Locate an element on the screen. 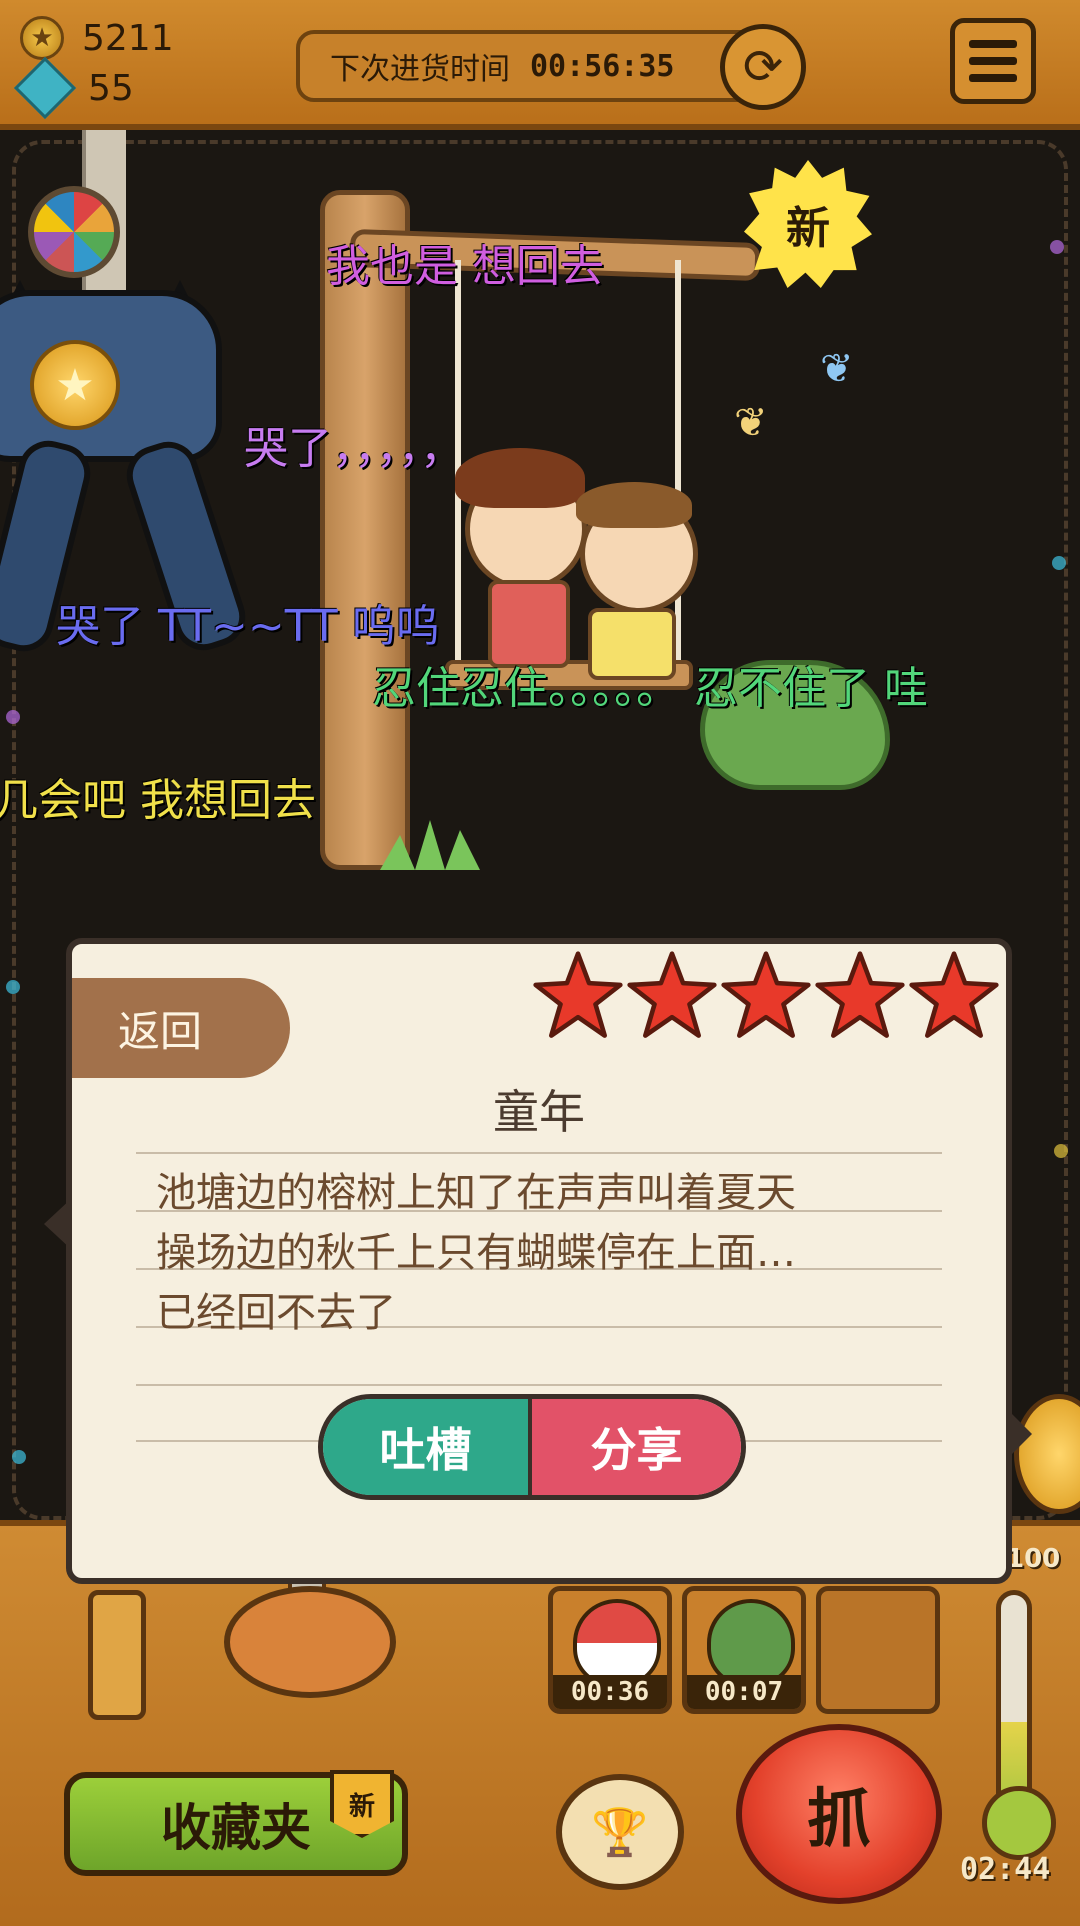 This screenshot has width=1080, height=1926. countdown-clock: 02:44 is located at coordinates (1005, 1869).